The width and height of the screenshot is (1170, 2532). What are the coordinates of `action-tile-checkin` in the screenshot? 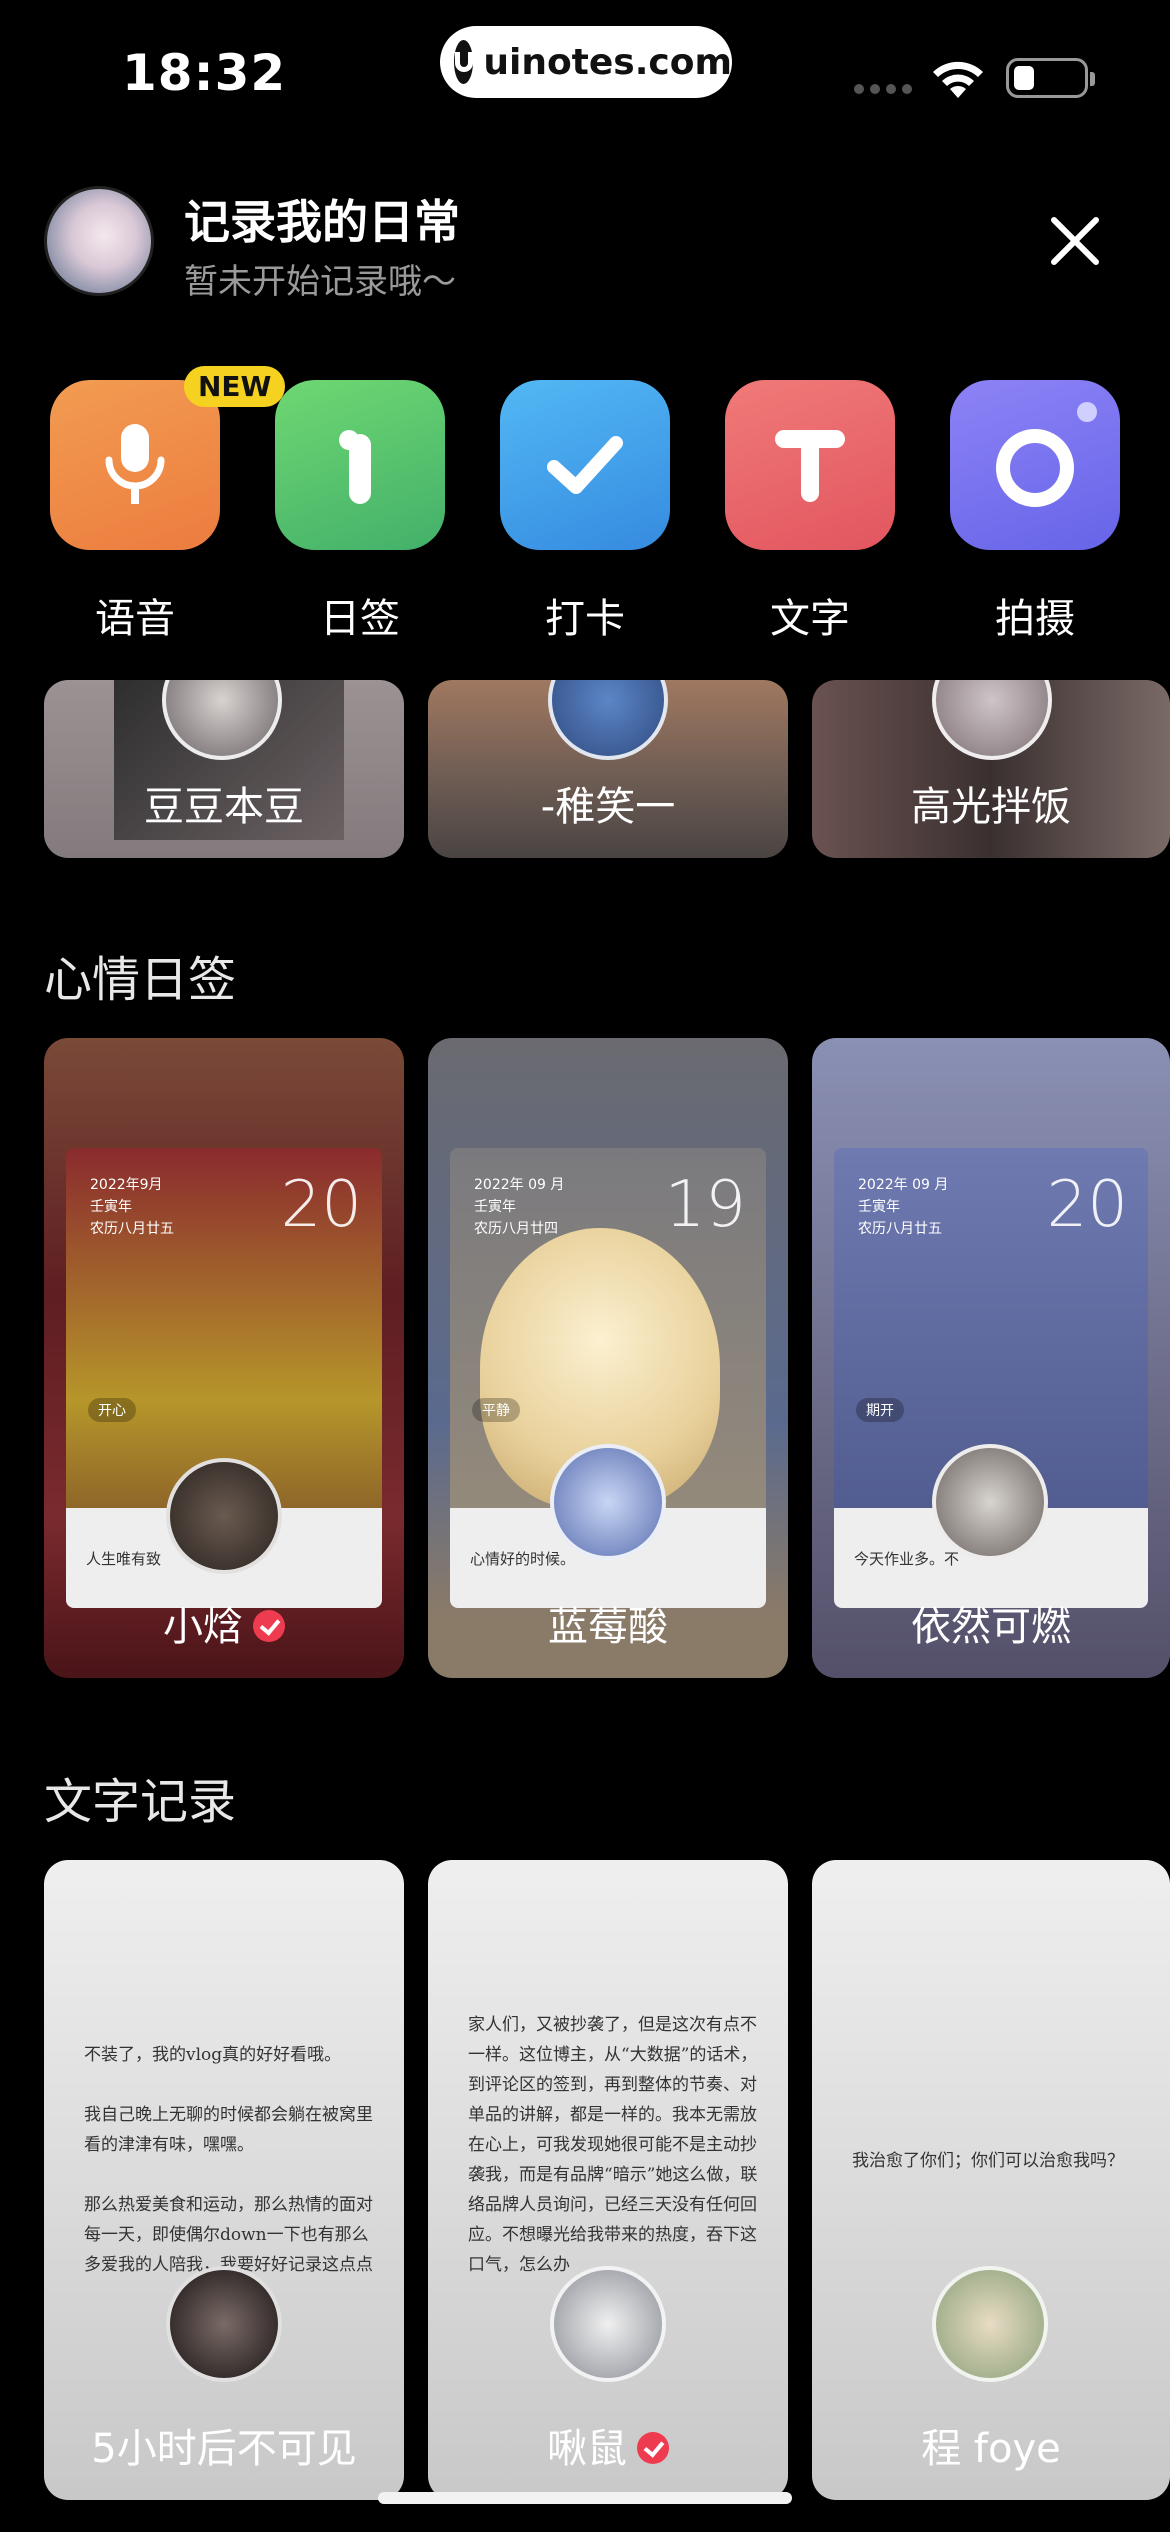 It's located at (585, 465).